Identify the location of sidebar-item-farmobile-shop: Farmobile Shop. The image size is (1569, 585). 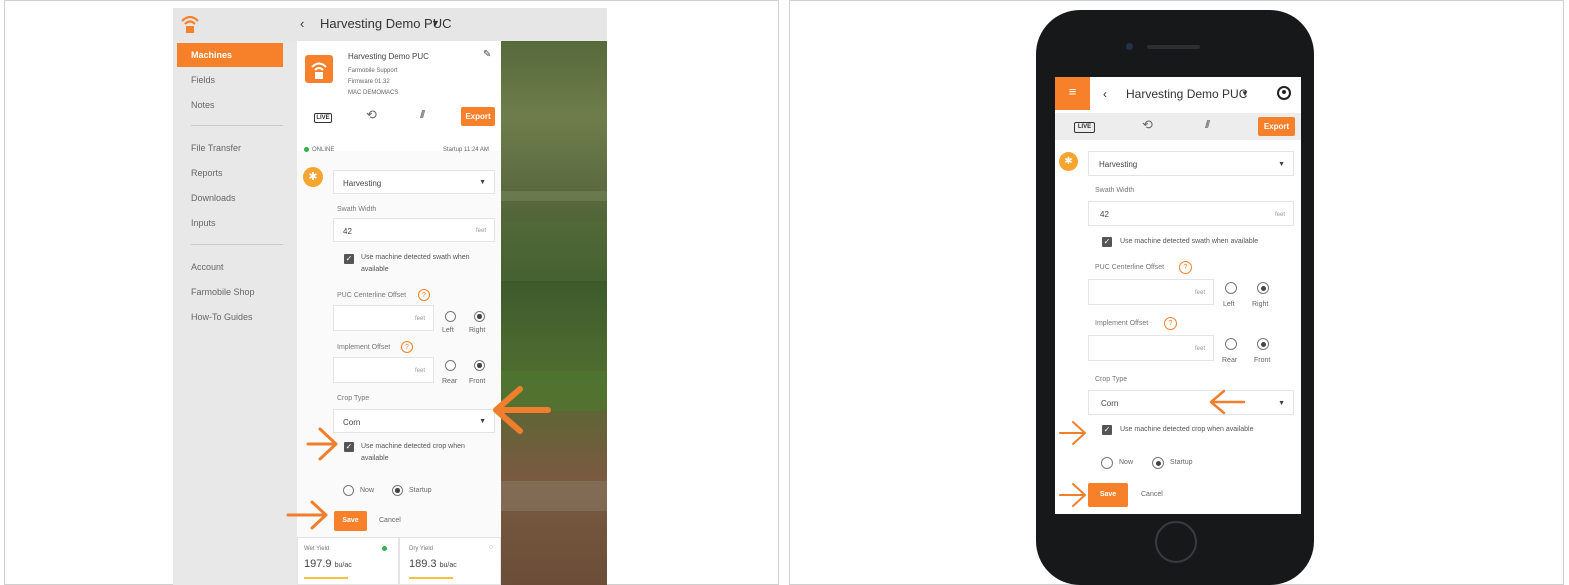
(230, 292).